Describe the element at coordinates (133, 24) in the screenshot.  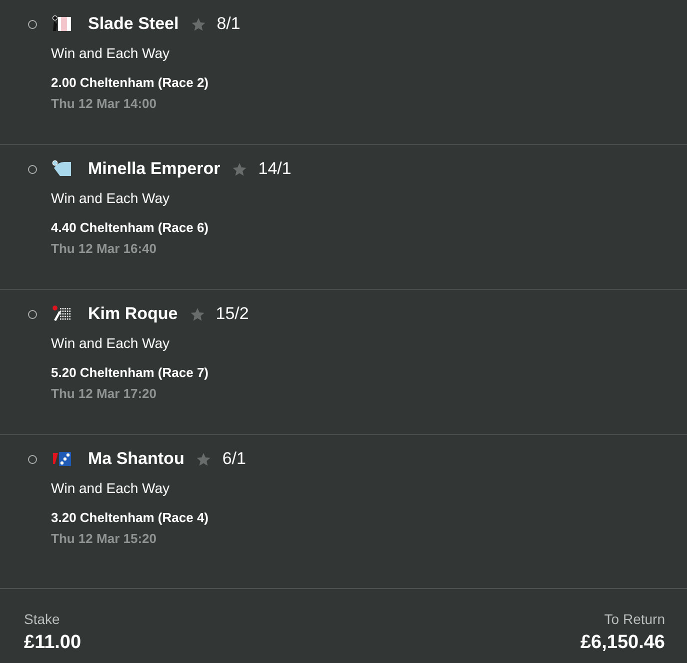
I see `horse-name: Slade Steel` at that location.